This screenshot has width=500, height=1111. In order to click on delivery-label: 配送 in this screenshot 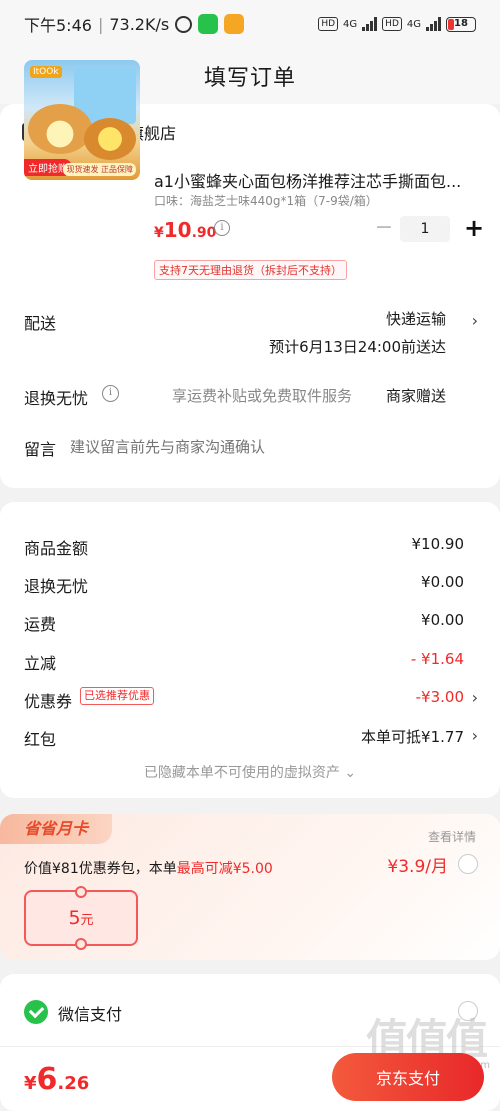, I will do `click(40, 323)`.